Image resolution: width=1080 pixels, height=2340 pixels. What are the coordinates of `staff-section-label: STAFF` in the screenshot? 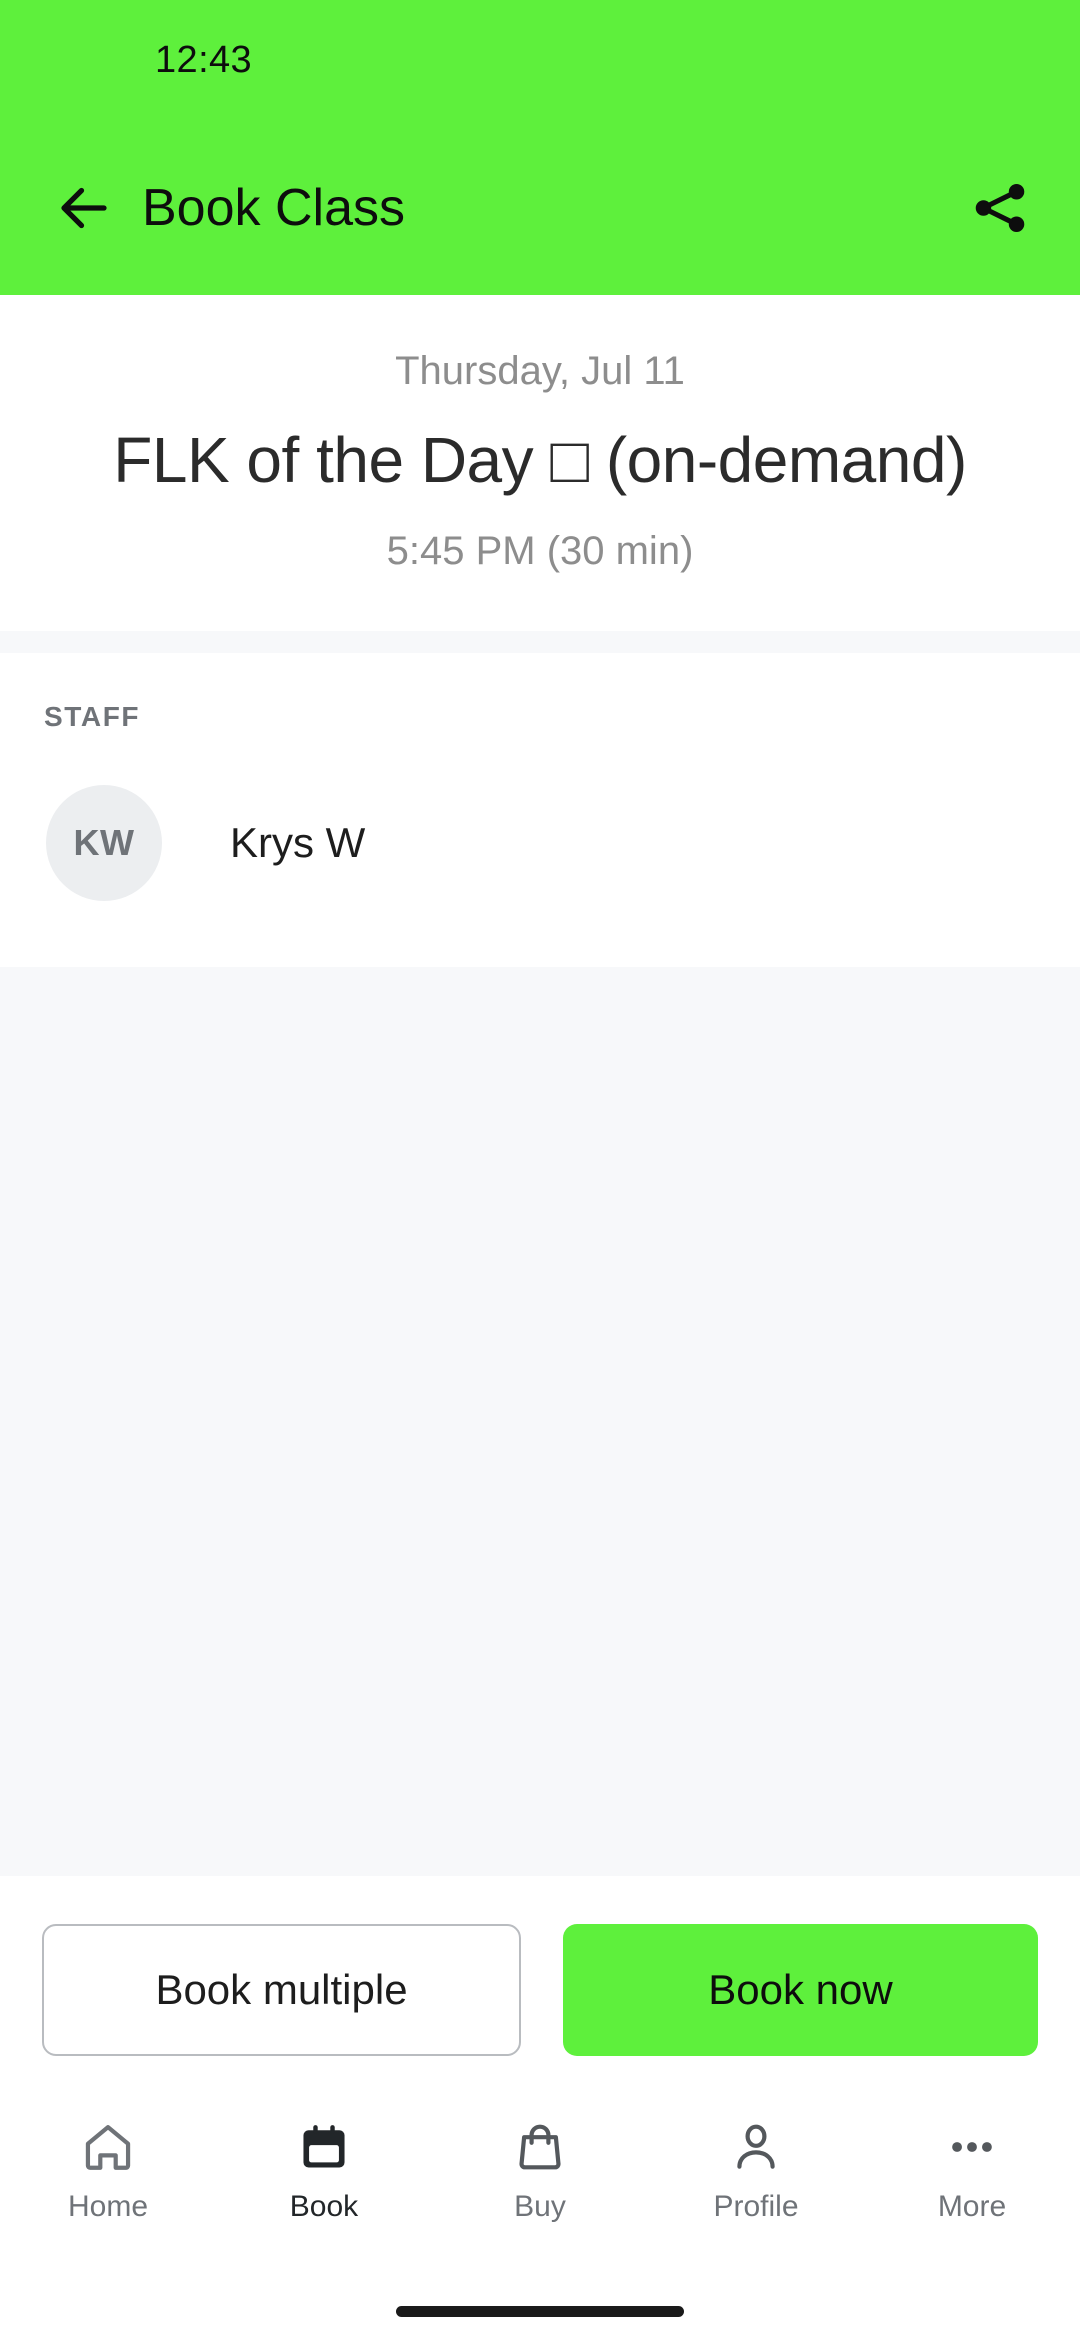 It's located at (92, 717).